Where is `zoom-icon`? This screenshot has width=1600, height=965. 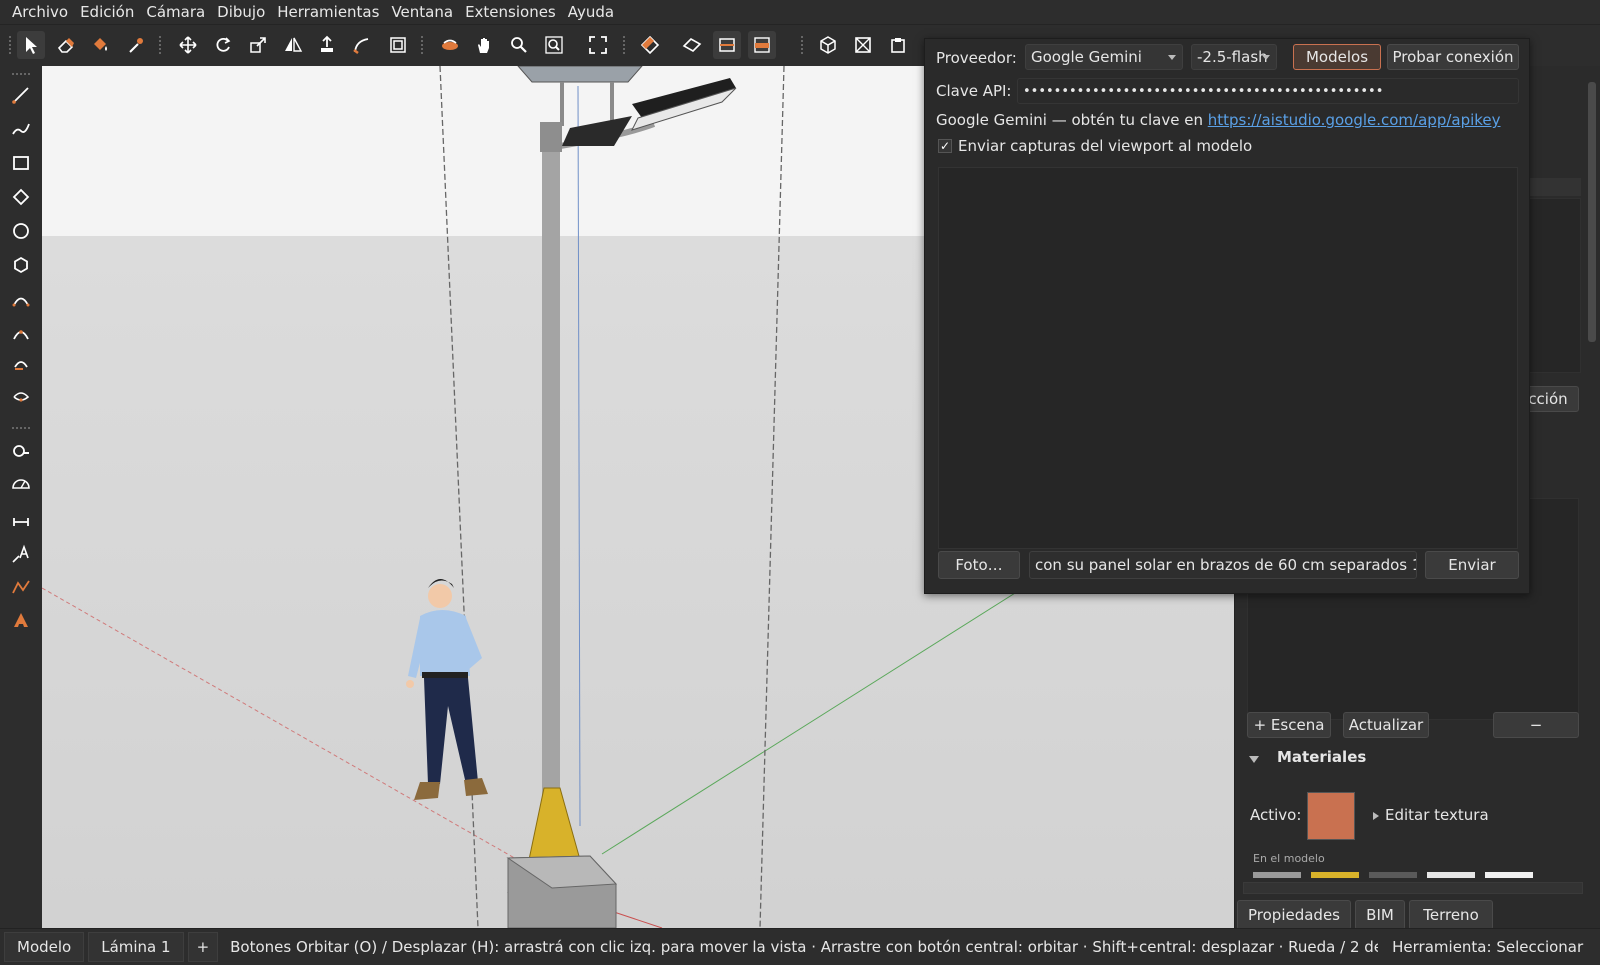 zoom-icon is located at coordinates (519, 45).